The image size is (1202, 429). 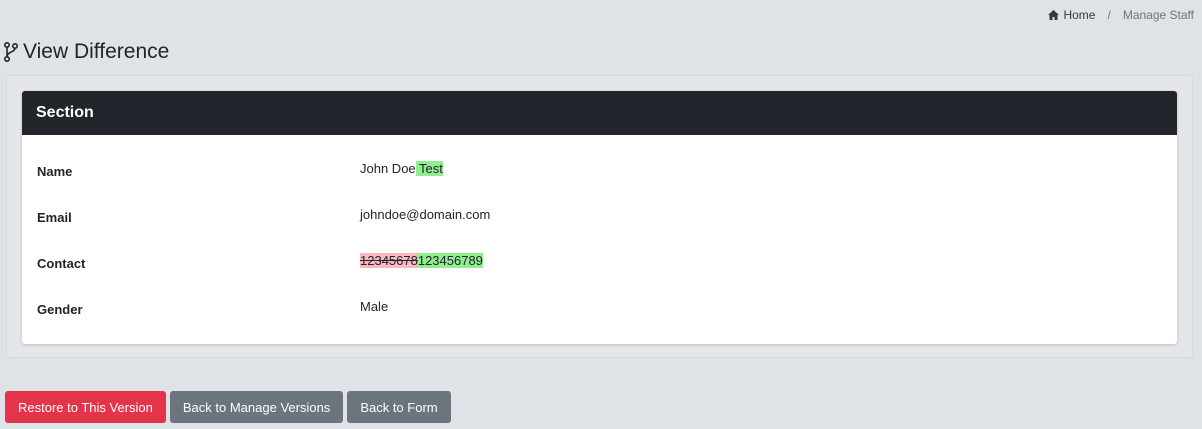 What do you see at coordinates (599, 113) in the screenshot?
I see `section-header: Section` at bounding box center [599, 113].